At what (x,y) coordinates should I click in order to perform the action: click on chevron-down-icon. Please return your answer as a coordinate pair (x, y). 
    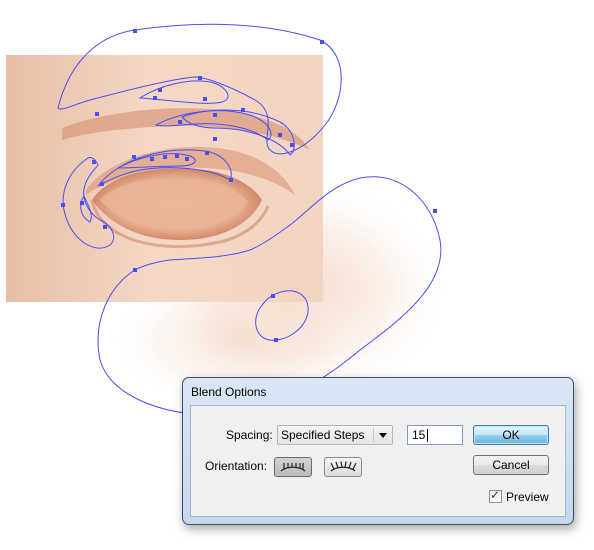
    Looking at the image, I should click on (383, 435).